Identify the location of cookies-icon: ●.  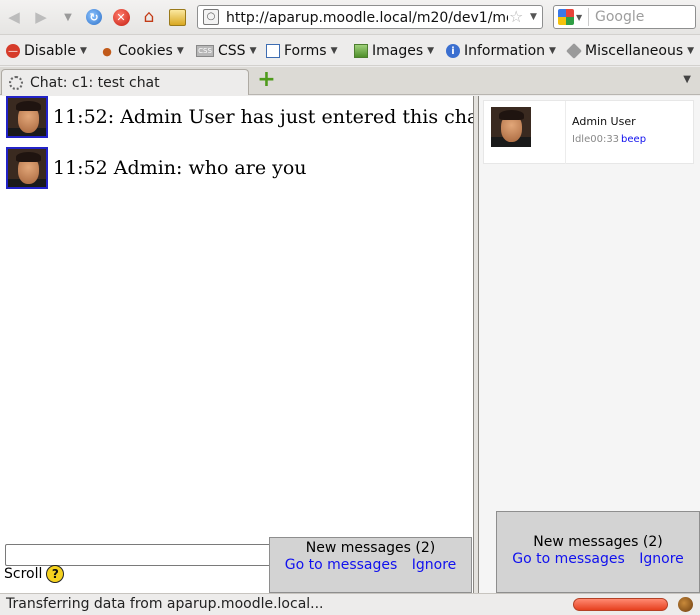
(107, 51).